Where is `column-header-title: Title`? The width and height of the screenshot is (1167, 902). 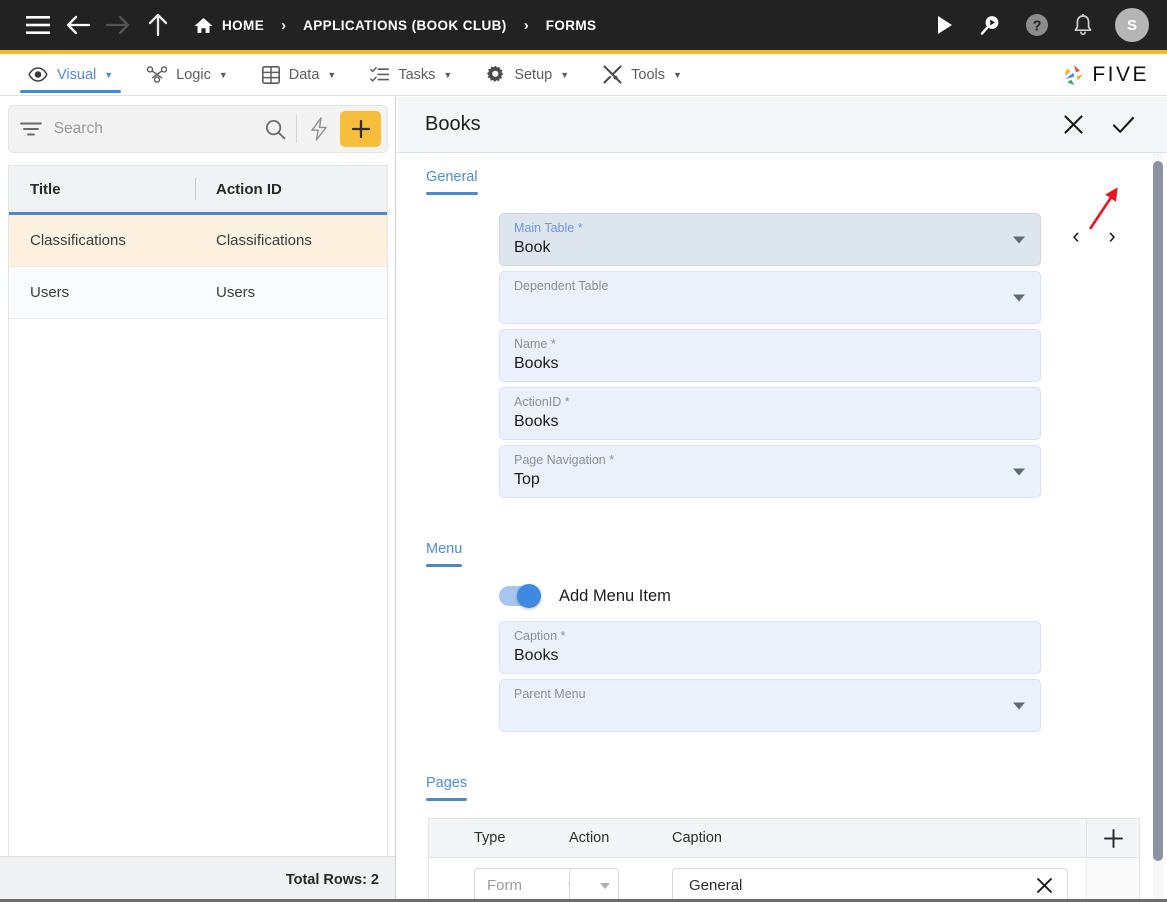 column-header-title: Title is located at coordinates (102, 189).